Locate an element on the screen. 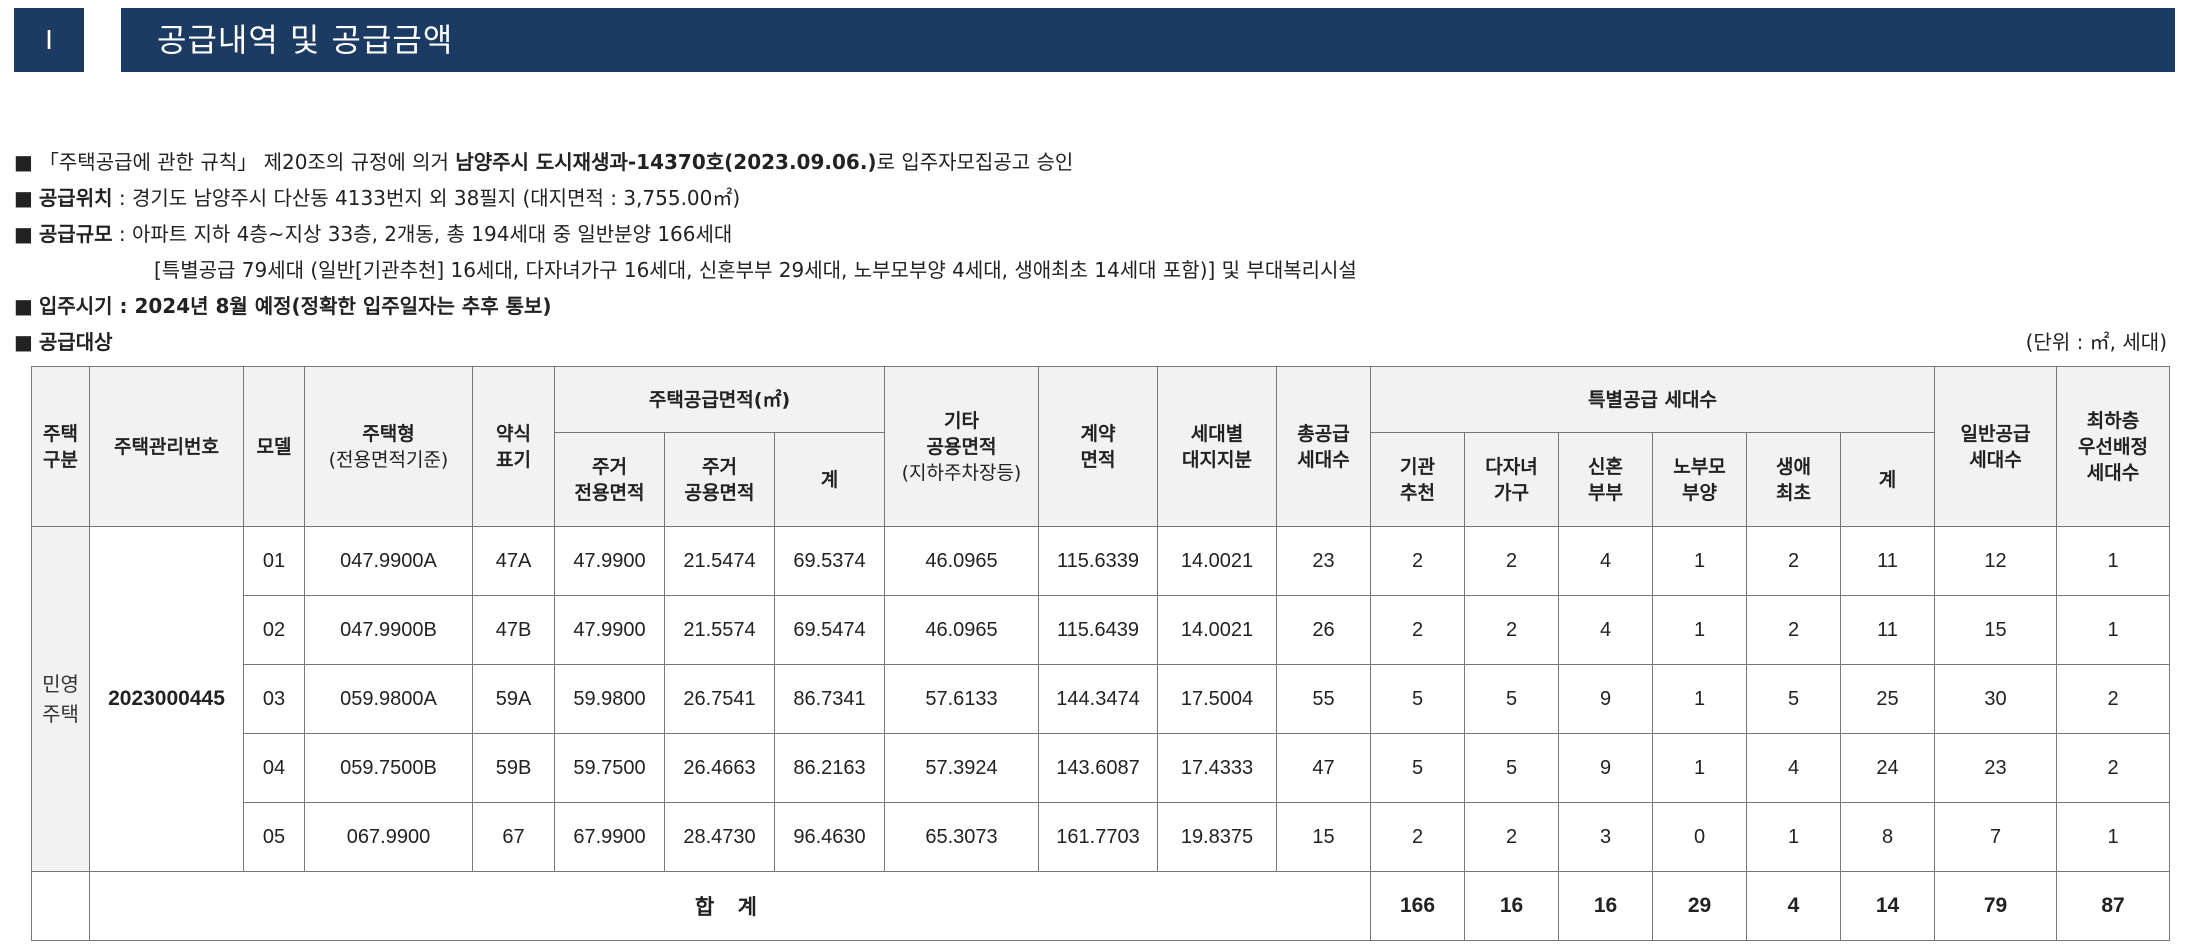 This screenshot has width=2195, height=947. total-general: 87 is located at coordinates (2113, 906).